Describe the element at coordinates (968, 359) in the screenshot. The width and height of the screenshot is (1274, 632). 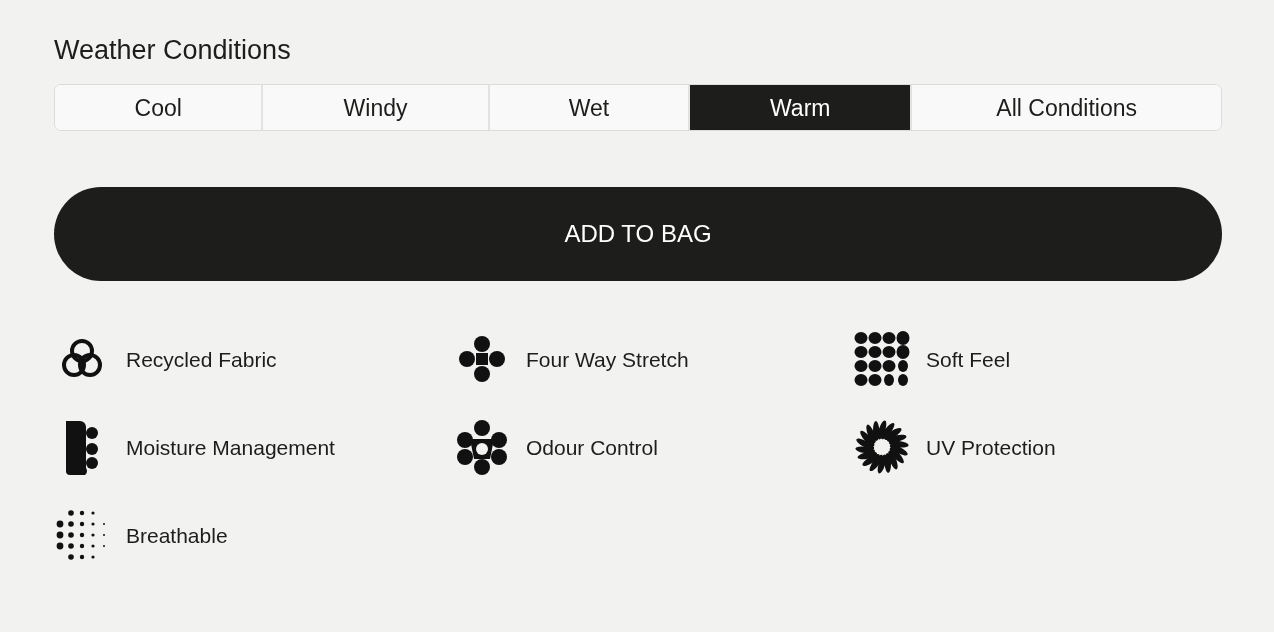
I see `feature-label: Soft Feel` at that location.